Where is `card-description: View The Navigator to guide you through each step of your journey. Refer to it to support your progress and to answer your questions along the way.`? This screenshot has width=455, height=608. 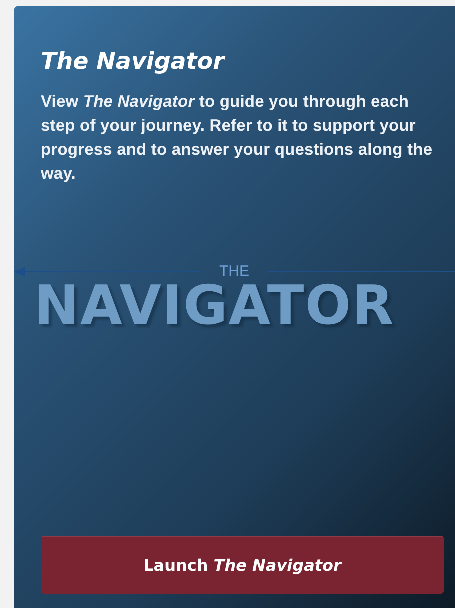 card-description: View The Navigator to guide you through each step of your journey. Refer to it to support your progress and to answer your questions along the way. is located at coordinates (237, 138).